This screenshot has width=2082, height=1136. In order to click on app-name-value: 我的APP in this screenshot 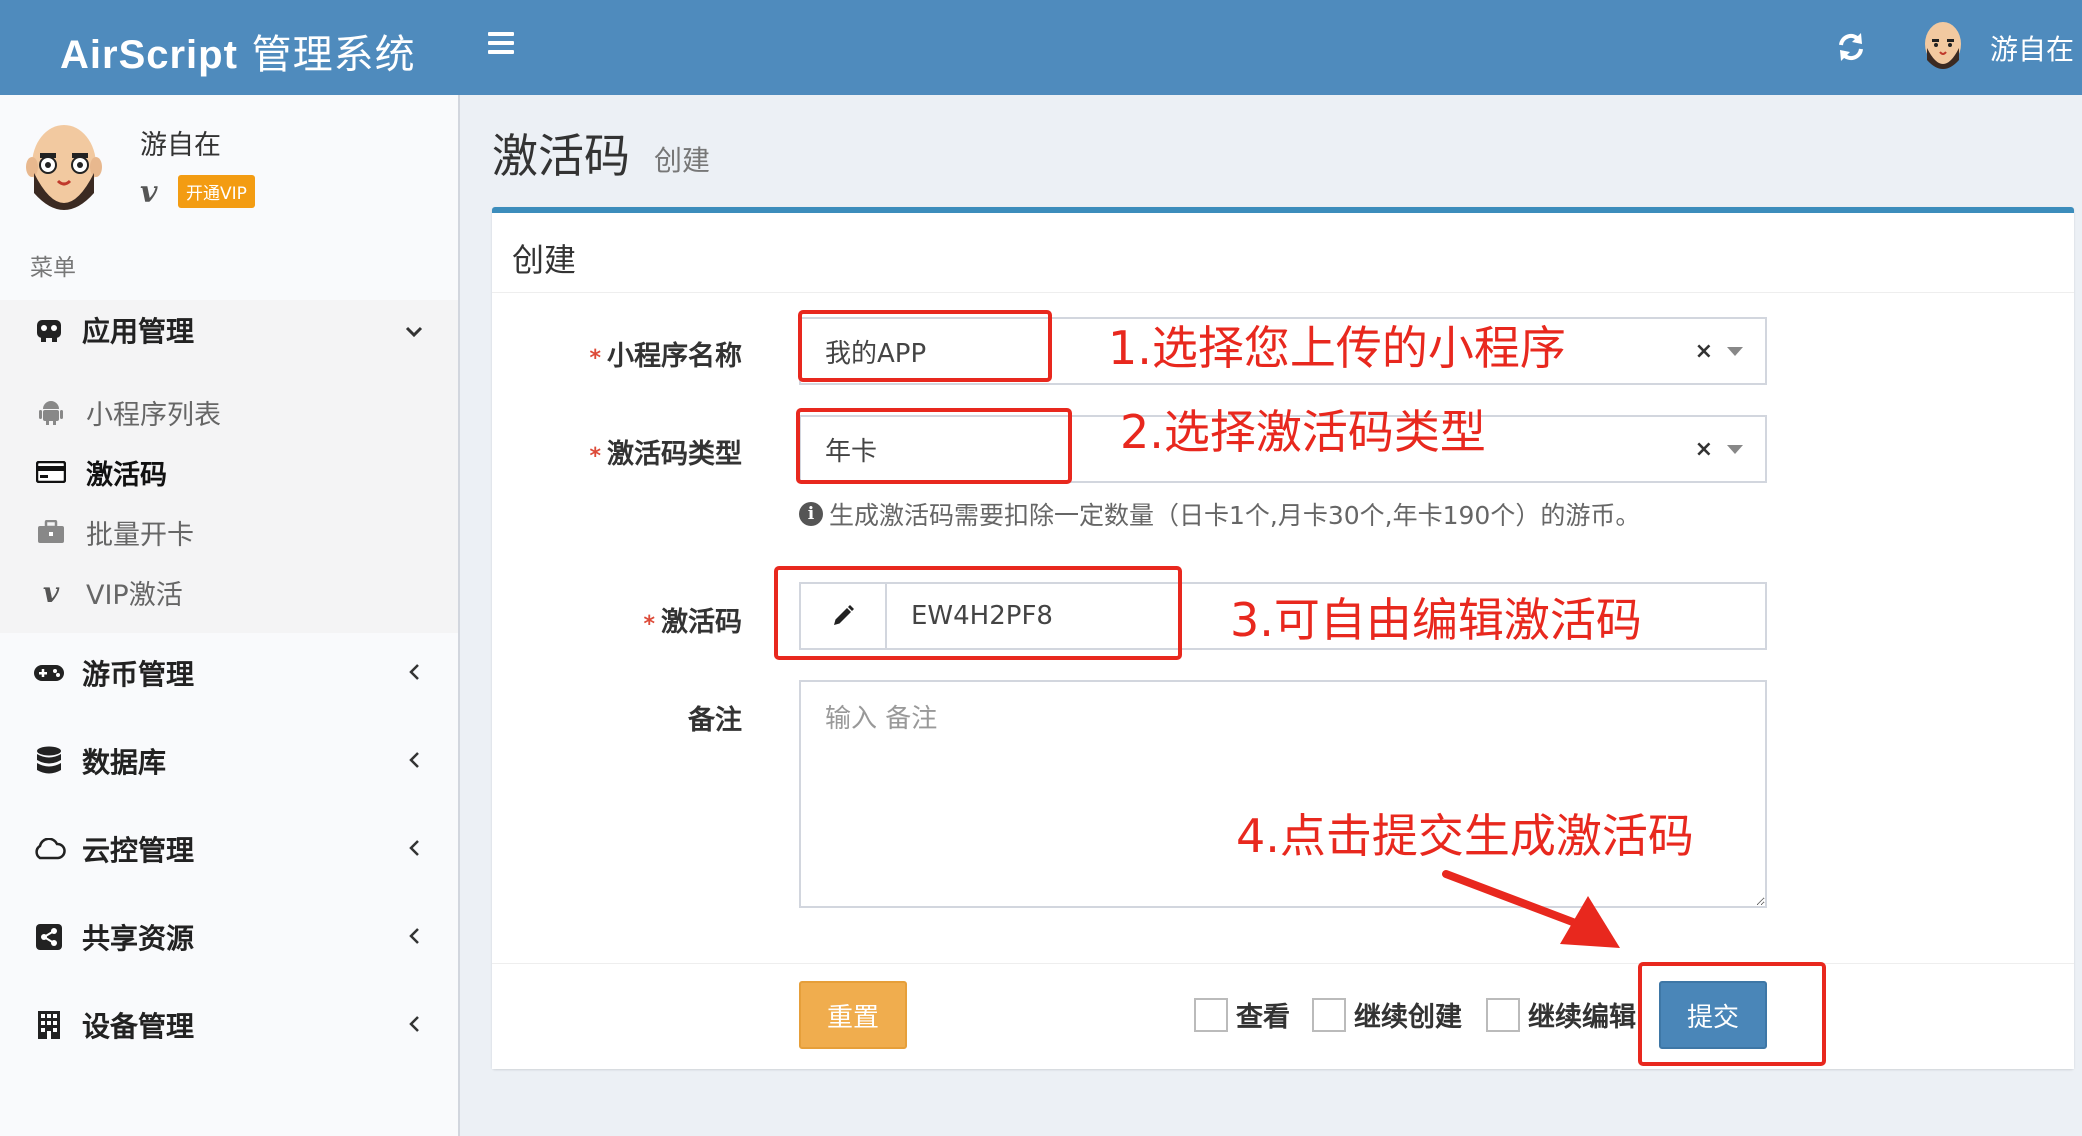, I will do `click(876, 353)`.